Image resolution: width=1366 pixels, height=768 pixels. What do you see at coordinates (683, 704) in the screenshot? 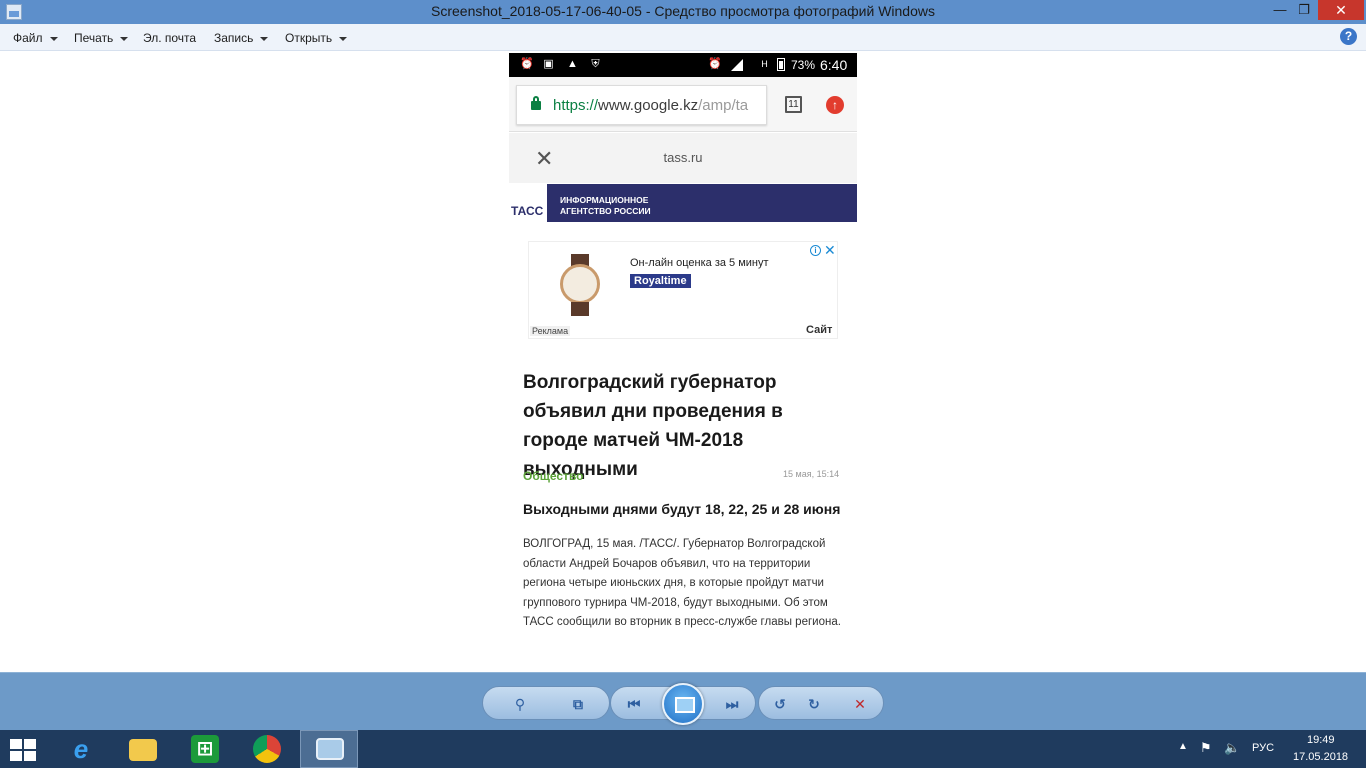
I see `slideshow-button` at bounding box center [683, 704].